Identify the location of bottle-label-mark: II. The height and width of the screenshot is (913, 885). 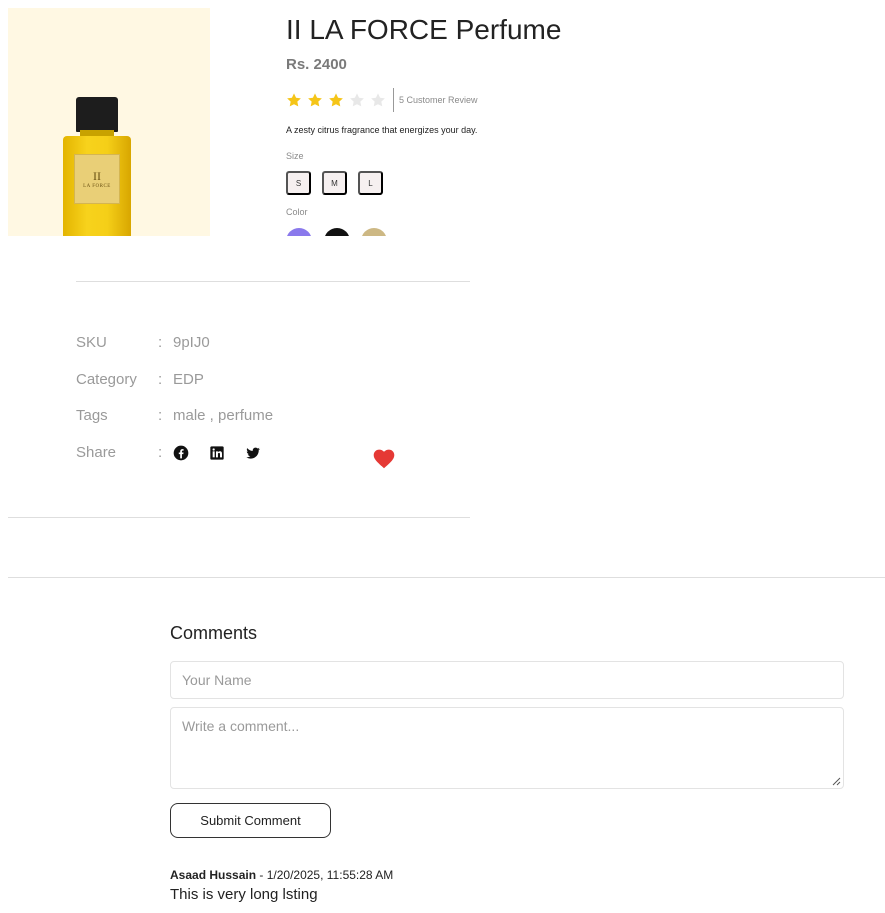
(97, 175).